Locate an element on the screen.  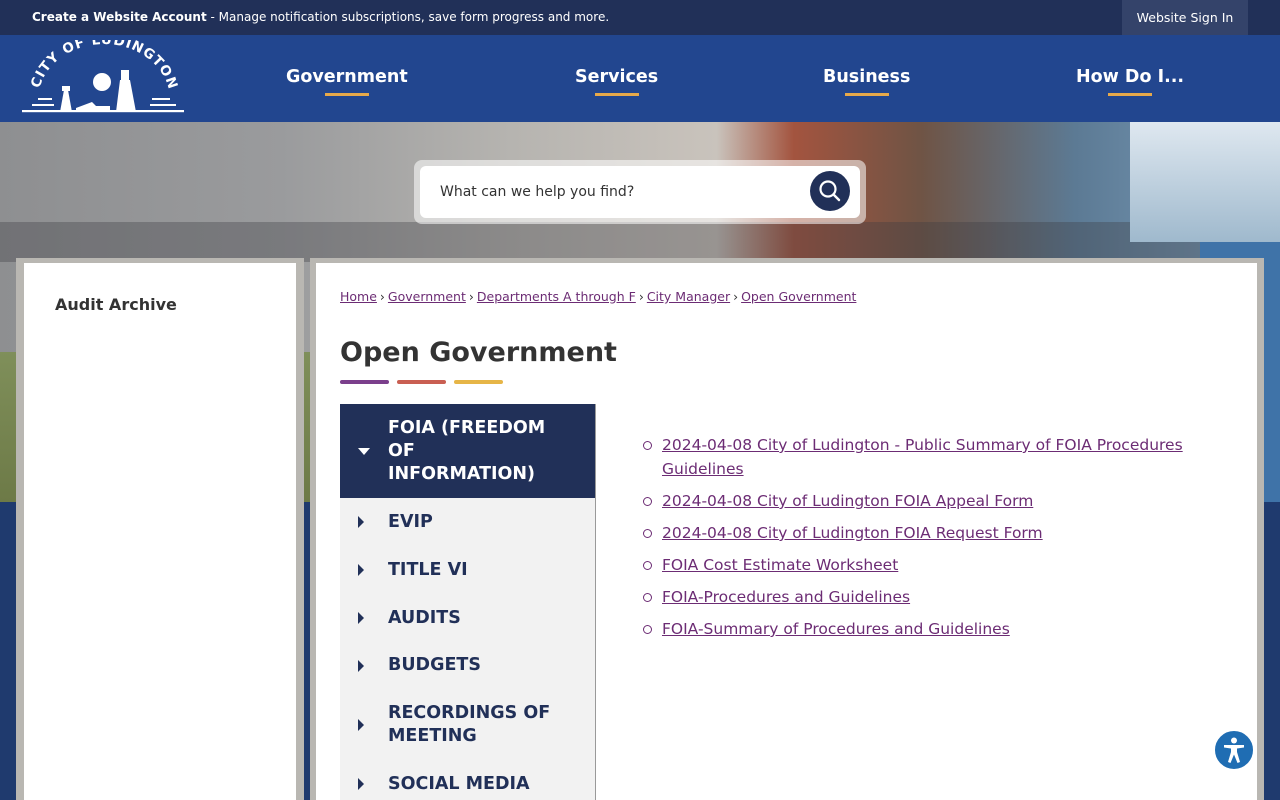
nav-government: Government is located at coordinates (347, 81).